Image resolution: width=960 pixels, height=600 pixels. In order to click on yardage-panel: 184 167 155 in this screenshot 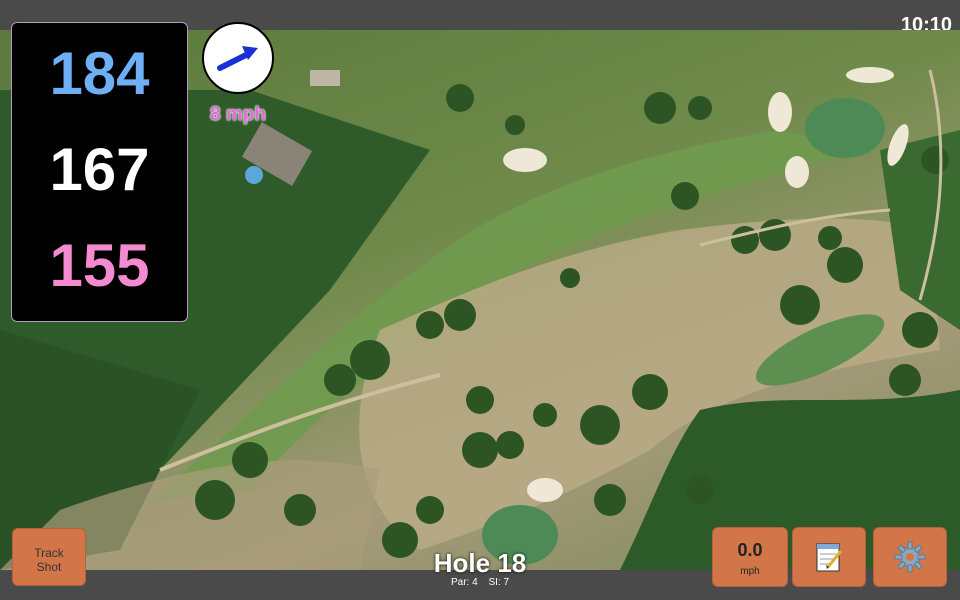, I will do `click(99, 172)`.